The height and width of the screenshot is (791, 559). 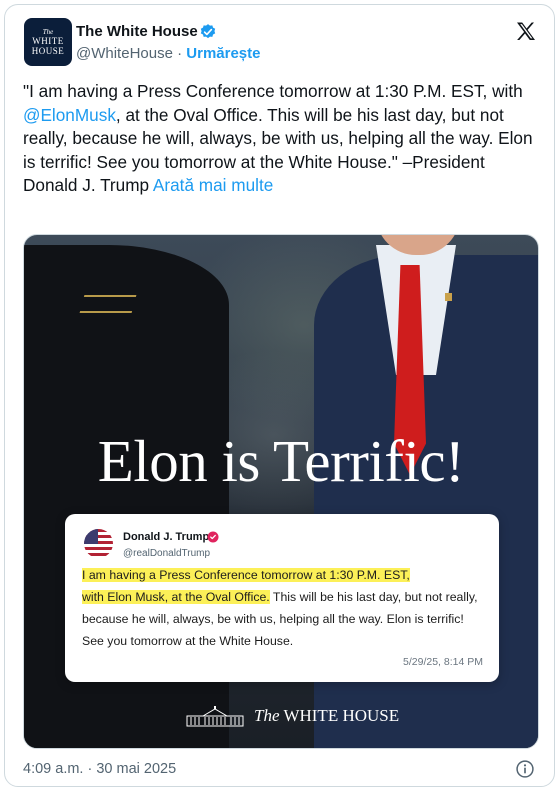 I want to click on mention-link: @ElonMusk, so click(x=69, y=115).